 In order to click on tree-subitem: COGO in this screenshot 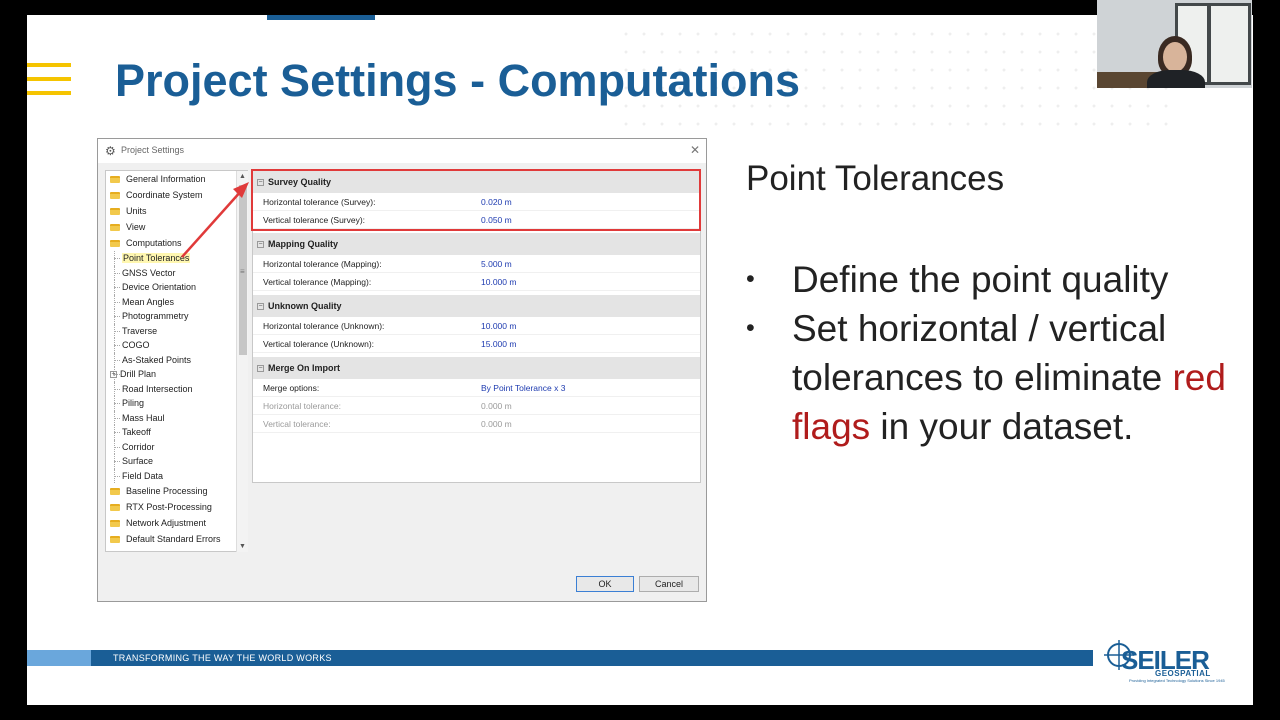, I will do `click(176, 345)`.